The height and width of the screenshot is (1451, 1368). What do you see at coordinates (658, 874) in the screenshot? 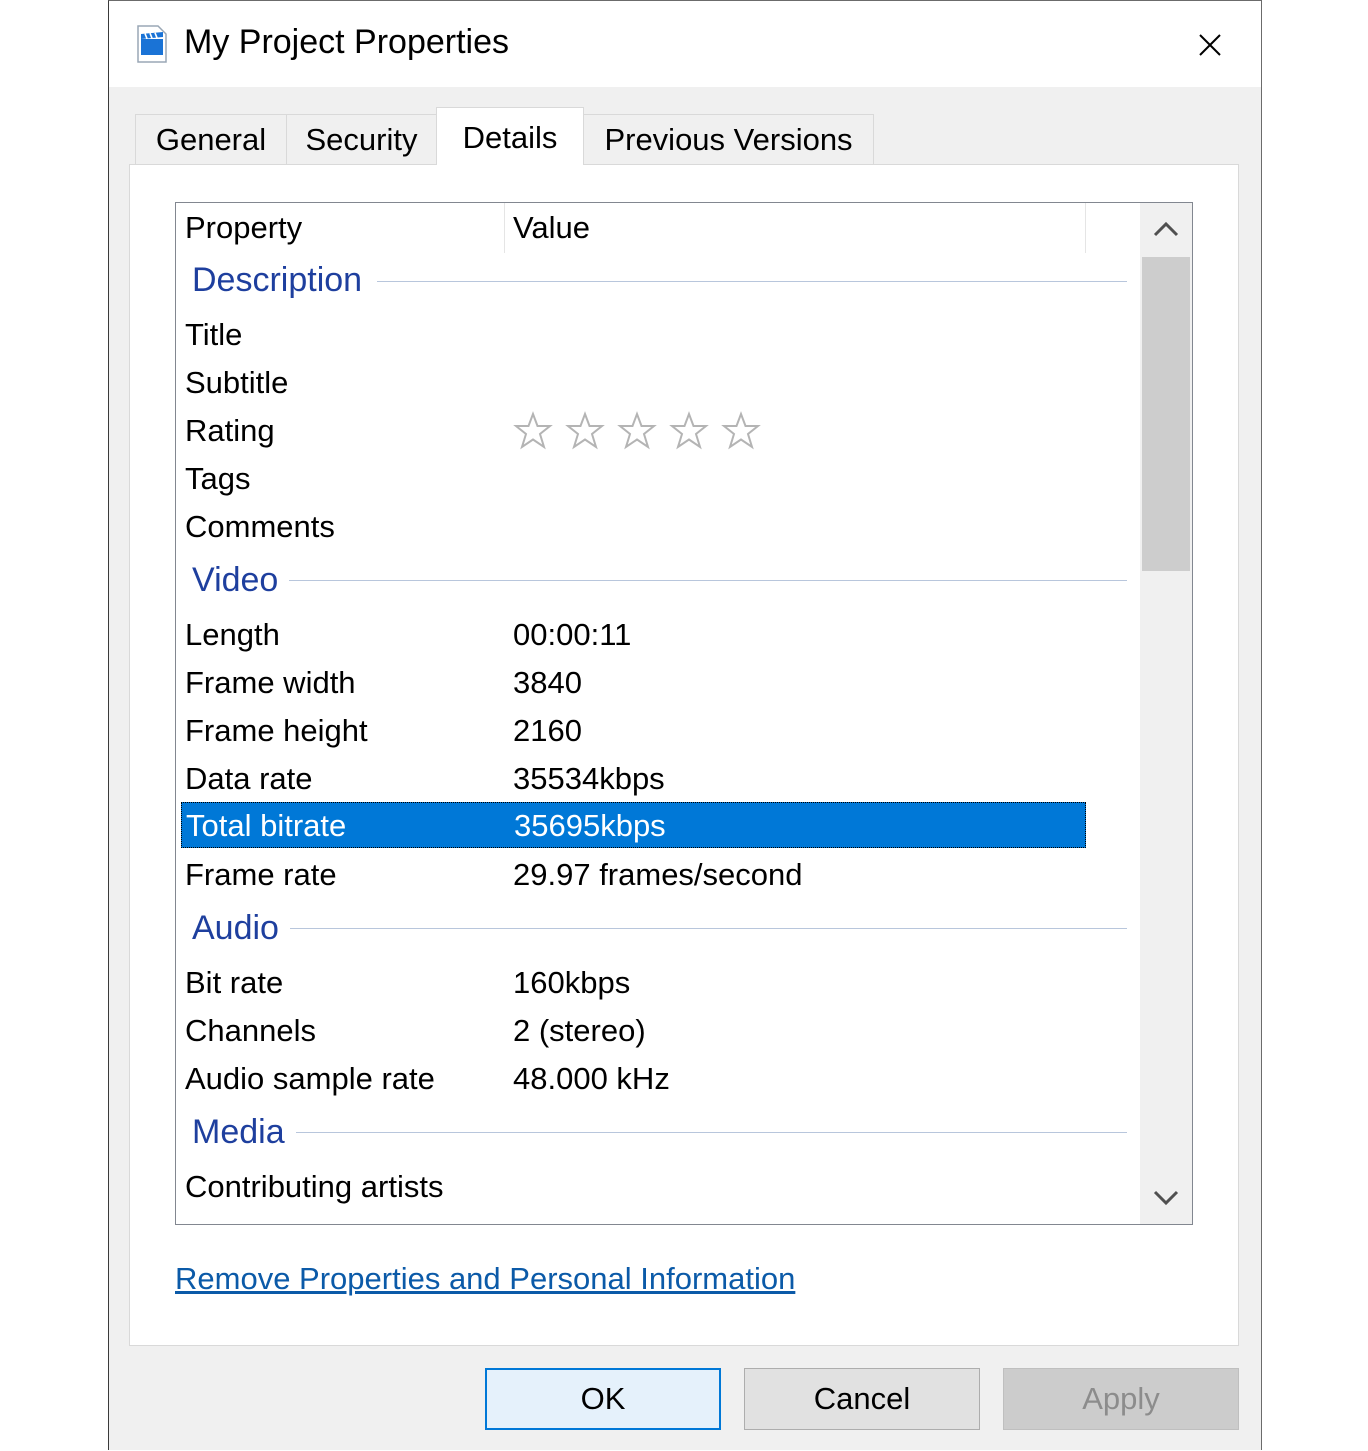
I see `property-value: 29.97 frames/second` at bounding box center [658, 874].